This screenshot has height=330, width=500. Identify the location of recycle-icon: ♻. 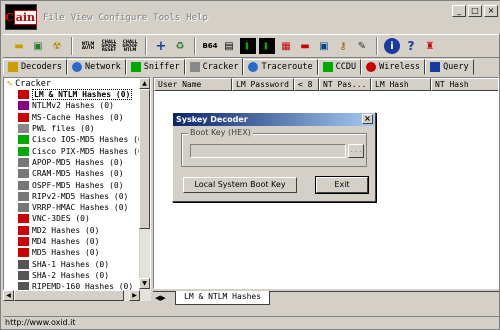
(180, 46).